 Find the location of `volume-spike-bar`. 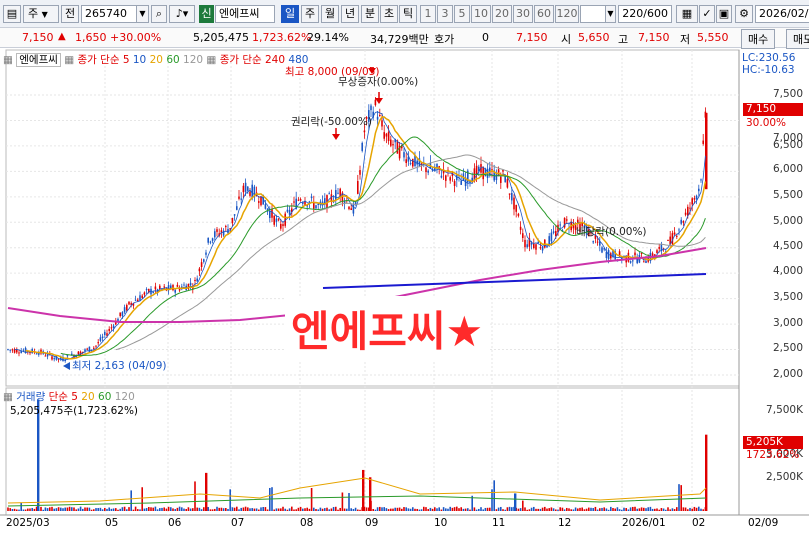

volume-spike-bar is located at coordinates (206, 491).